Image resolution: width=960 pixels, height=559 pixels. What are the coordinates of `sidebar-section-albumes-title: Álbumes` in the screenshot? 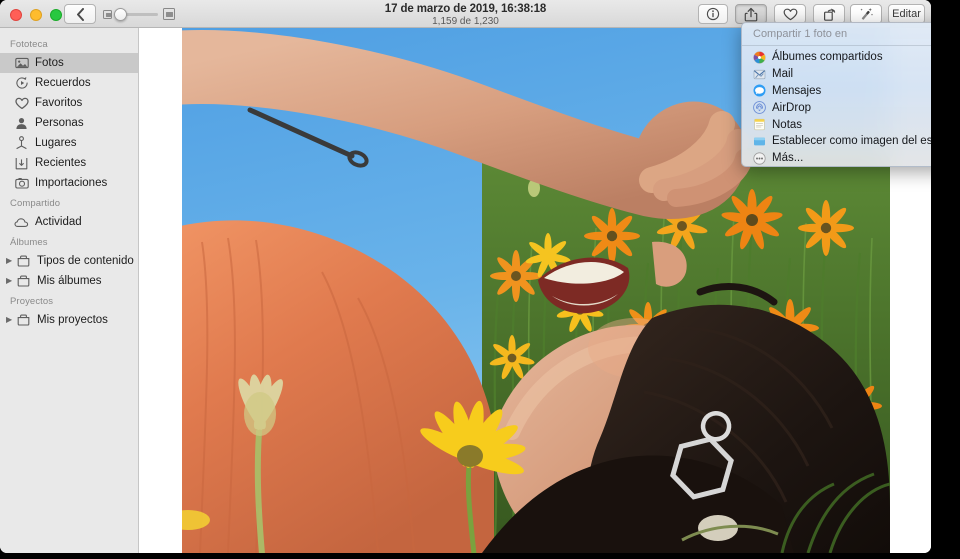 It's located at (29, 242).